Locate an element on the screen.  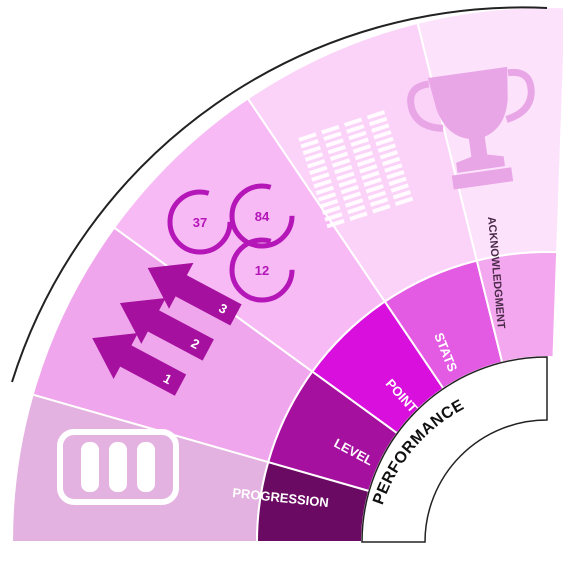
point-number-84: 84 is located at coordinates (262, 216).